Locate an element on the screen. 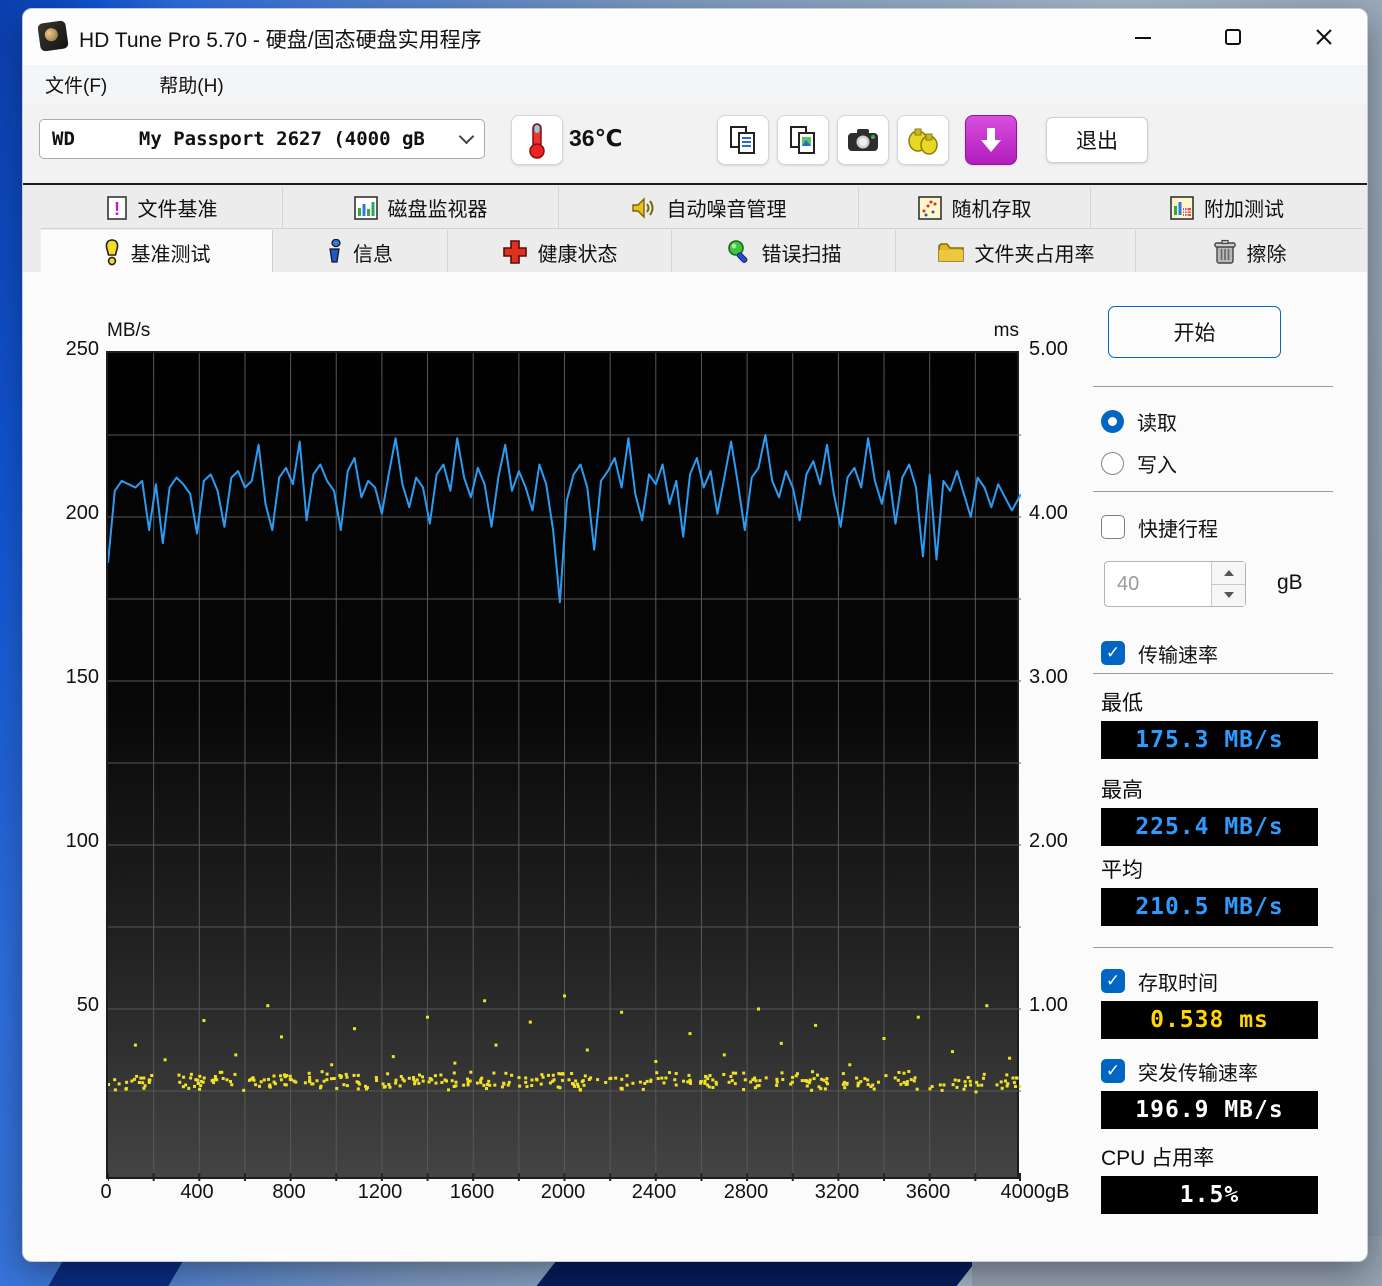 The height and width of the screenshot is (1286, 1382). menu-help: 帮助(H) is located at coordinates (191, 84).